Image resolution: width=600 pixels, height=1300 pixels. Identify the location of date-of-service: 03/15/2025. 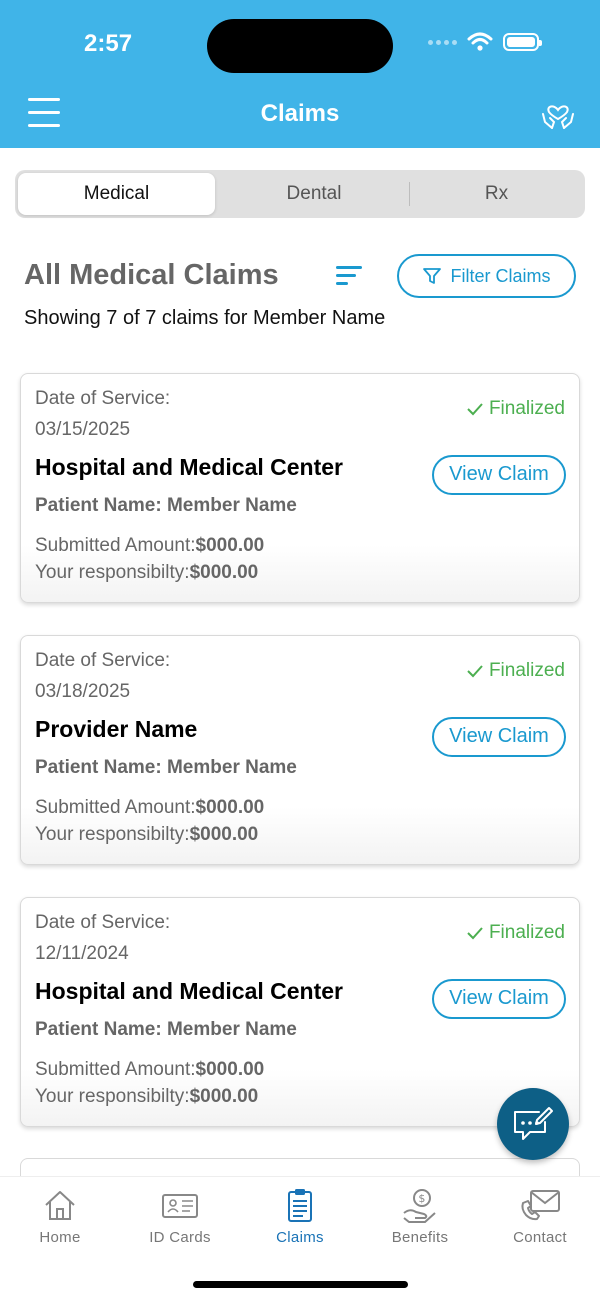
(83, 429).